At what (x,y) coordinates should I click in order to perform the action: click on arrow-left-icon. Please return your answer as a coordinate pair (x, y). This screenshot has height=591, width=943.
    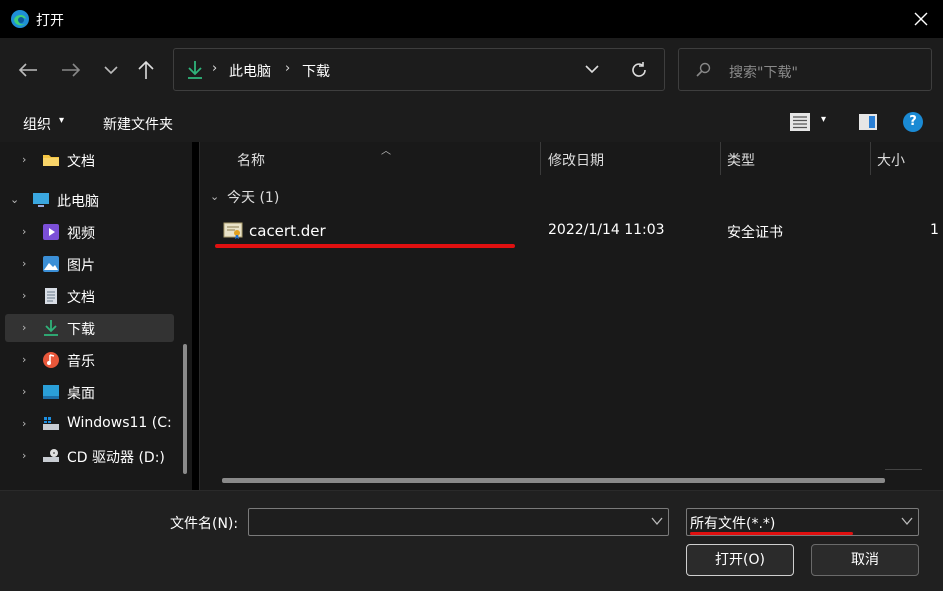
    Looking at the image, I should click on (27, 70).